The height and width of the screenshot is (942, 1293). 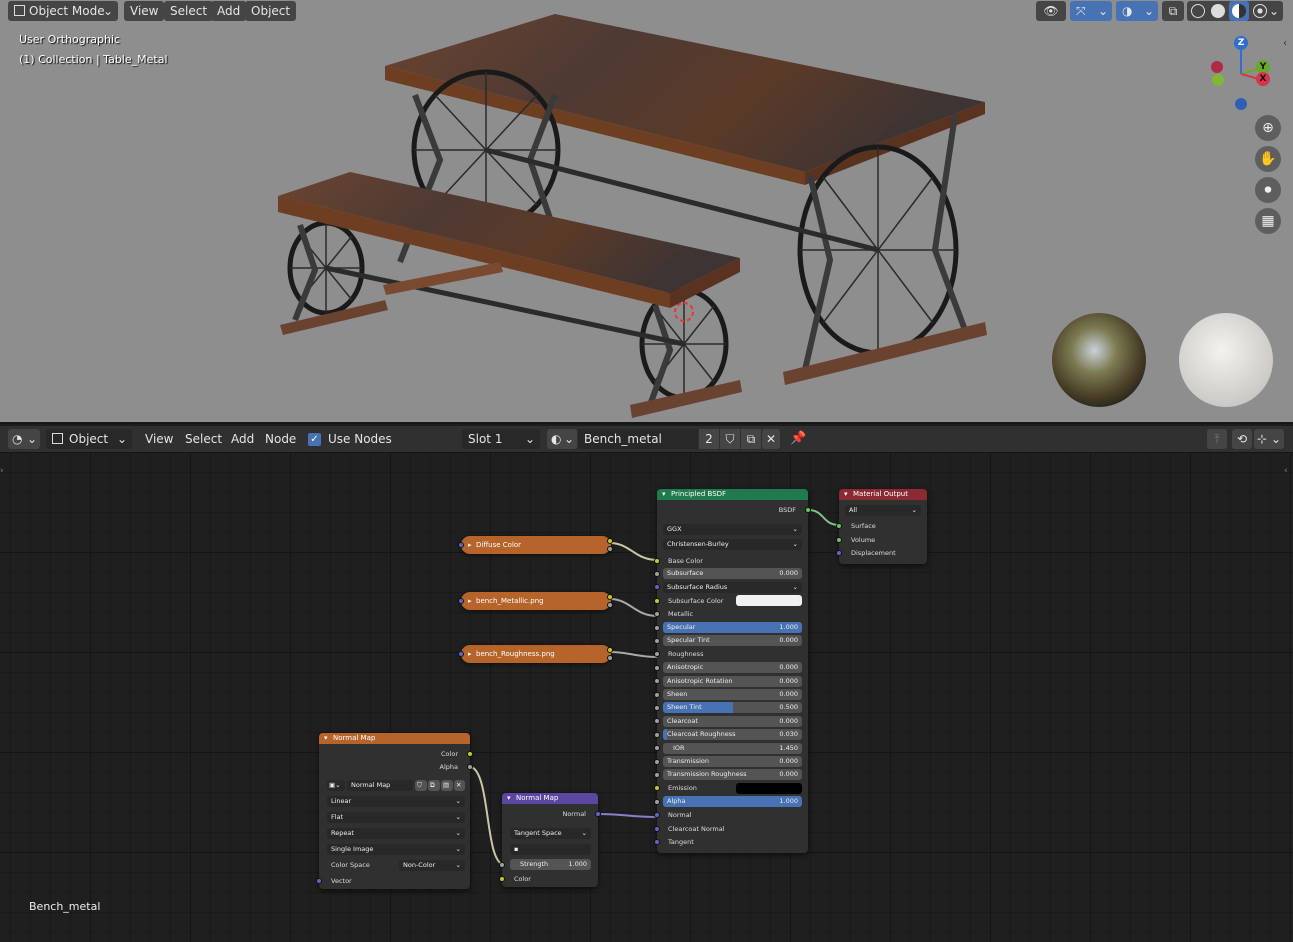 I want to click on gizmo-toggle: ⤧ ⌄, so click(x=1091, y=11).